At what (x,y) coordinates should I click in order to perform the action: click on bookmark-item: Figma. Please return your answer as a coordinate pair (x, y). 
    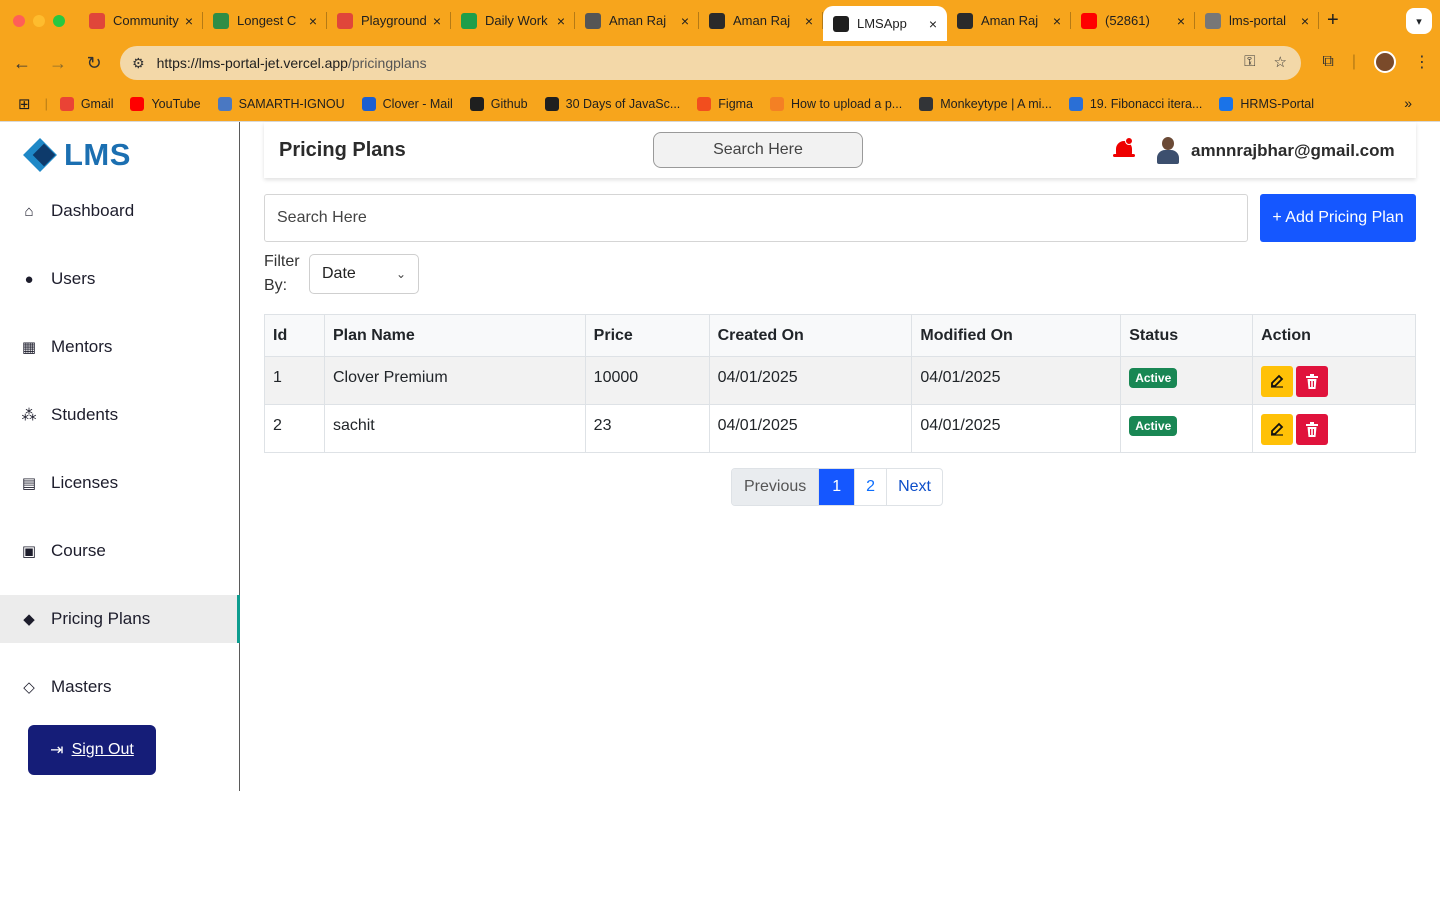
    Looking at the image, I should click on (725, 103).